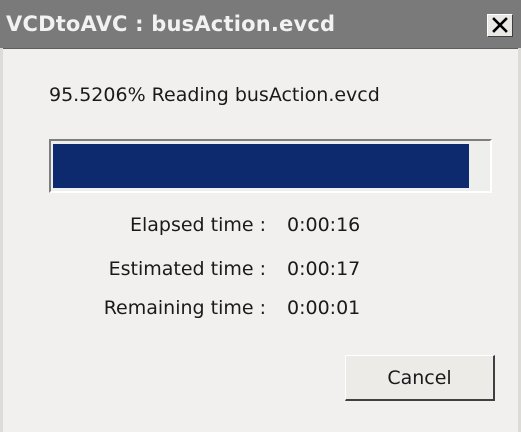  I want to click on close-icon, so click(500, 25).